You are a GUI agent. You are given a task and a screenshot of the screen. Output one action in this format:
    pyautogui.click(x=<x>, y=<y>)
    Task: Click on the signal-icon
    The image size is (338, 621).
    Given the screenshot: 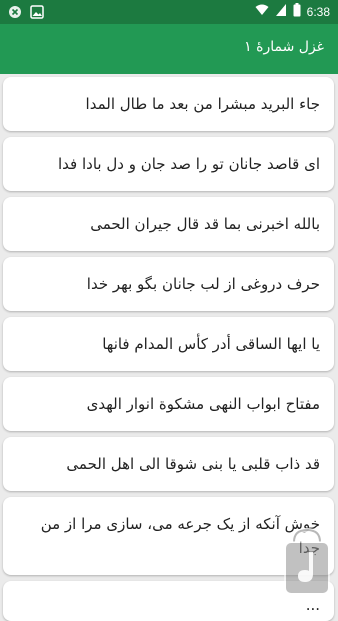 What is the action you would take?
    pyautogui.click(x=281, y=11)
    